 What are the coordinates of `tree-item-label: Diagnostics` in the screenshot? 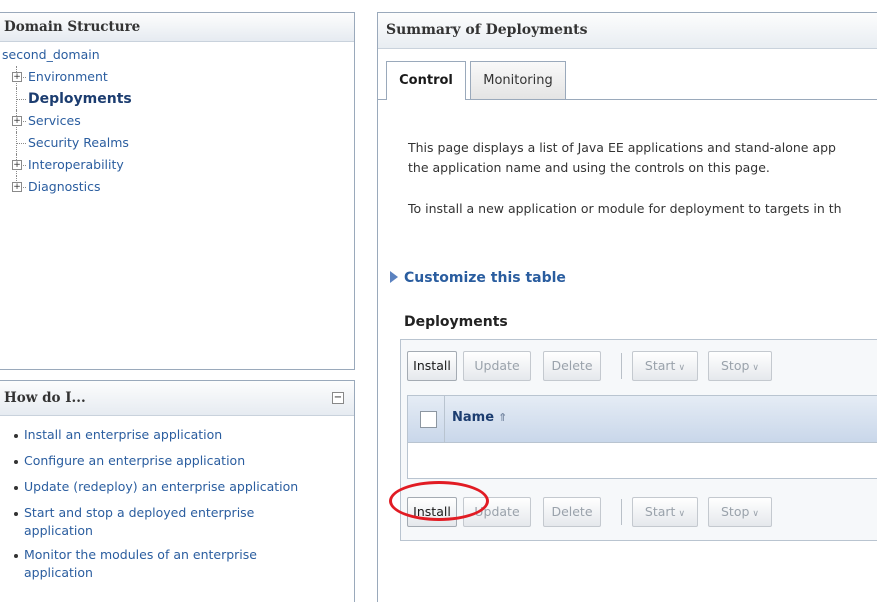 It's located at (64, 186).